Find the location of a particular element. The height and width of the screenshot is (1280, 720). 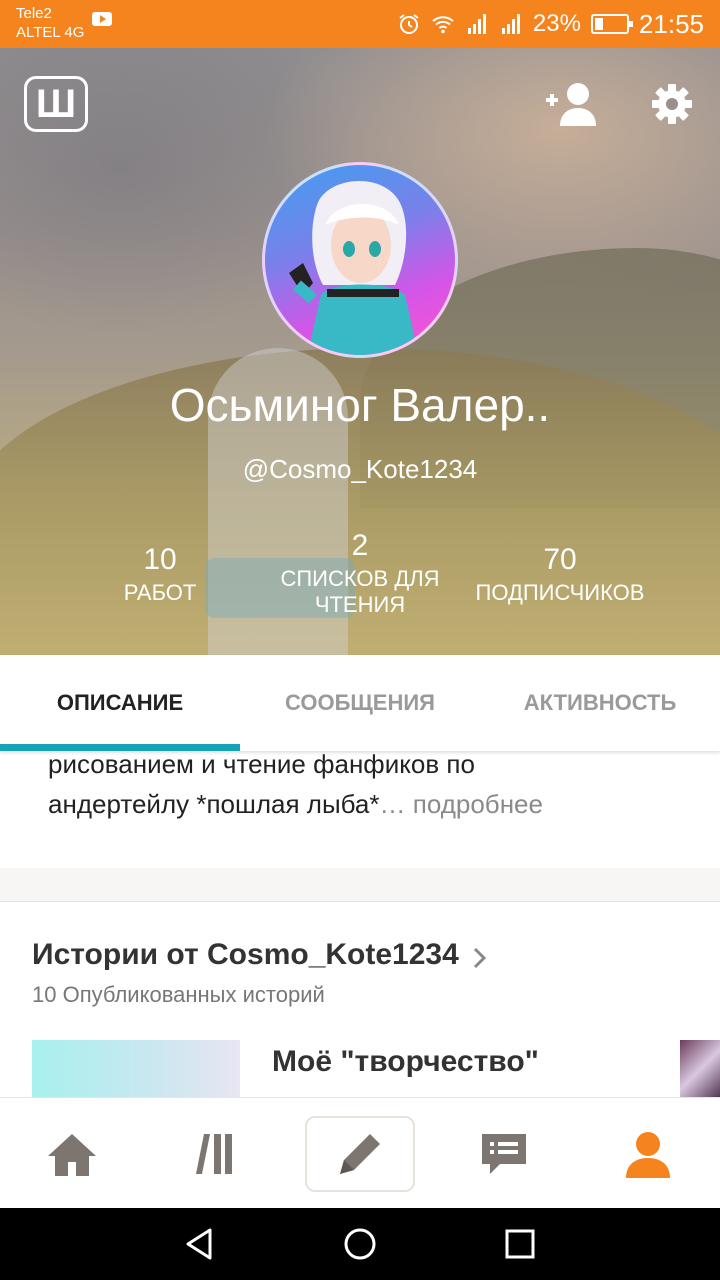

stat-reading-lists: 2 СПИСКОВ ДЛЯ ЧТЕНИЯ is located at coordinates (360, 572).